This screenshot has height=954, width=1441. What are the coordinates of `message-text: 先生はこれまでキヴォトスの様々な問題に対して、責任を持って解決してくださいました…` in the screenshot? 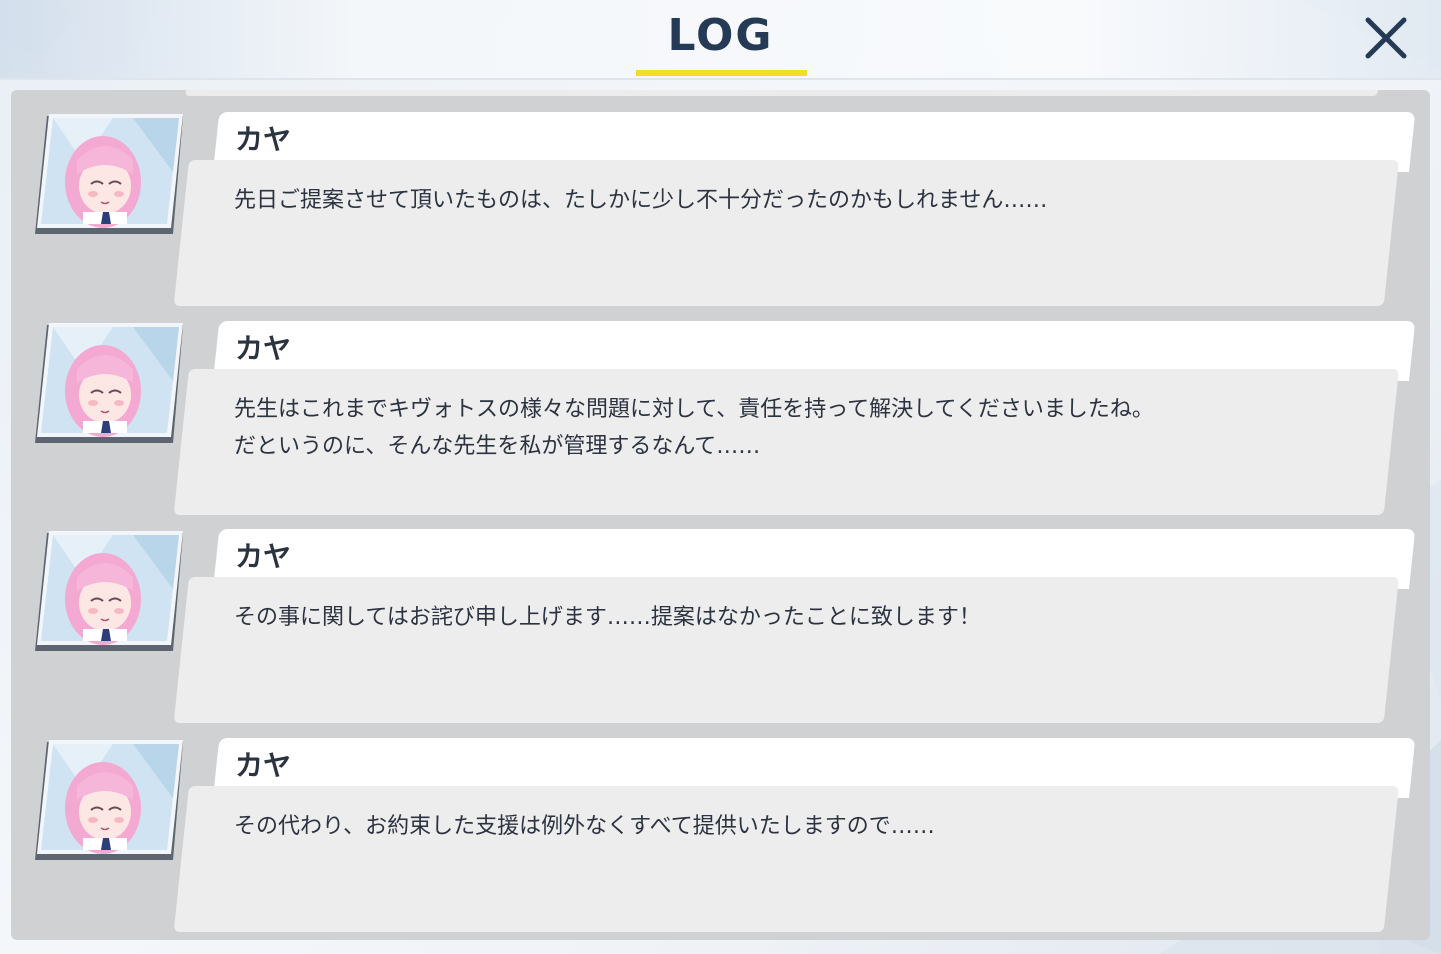 It's located at (694, 428).